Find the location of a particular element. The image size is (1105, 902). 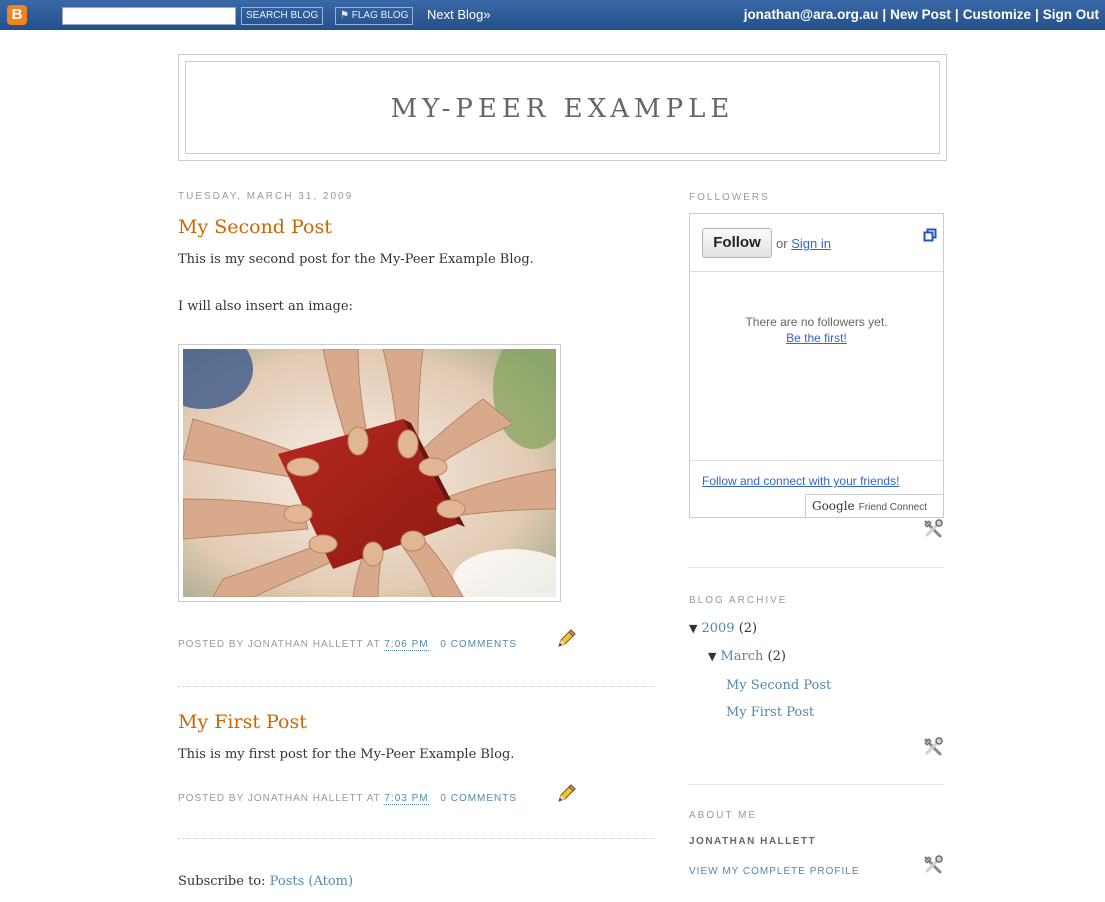

flag-blog-label: FLAG BLOG is located at coordinates (380, 15).